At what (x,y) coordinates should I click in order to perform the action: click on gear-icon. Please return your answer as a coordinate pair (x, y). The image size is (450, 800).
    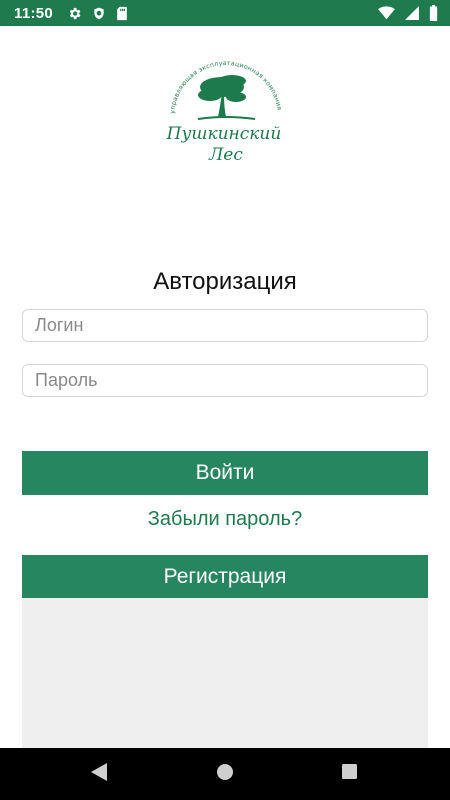
    Looking at the image, I should click on (74, 13).